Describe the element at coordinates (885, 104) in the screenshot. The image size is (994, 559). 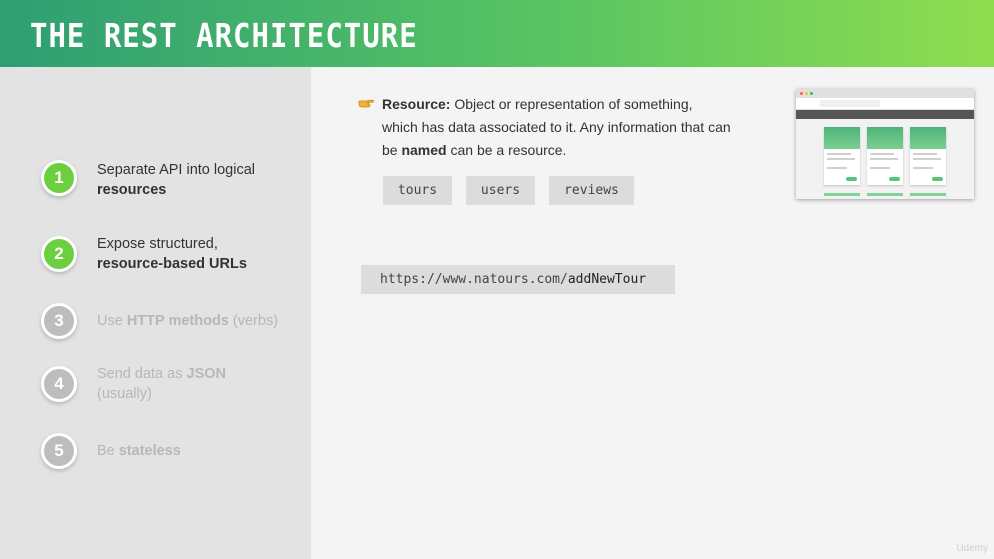
I see `thumbnail-url-bar` at that location.